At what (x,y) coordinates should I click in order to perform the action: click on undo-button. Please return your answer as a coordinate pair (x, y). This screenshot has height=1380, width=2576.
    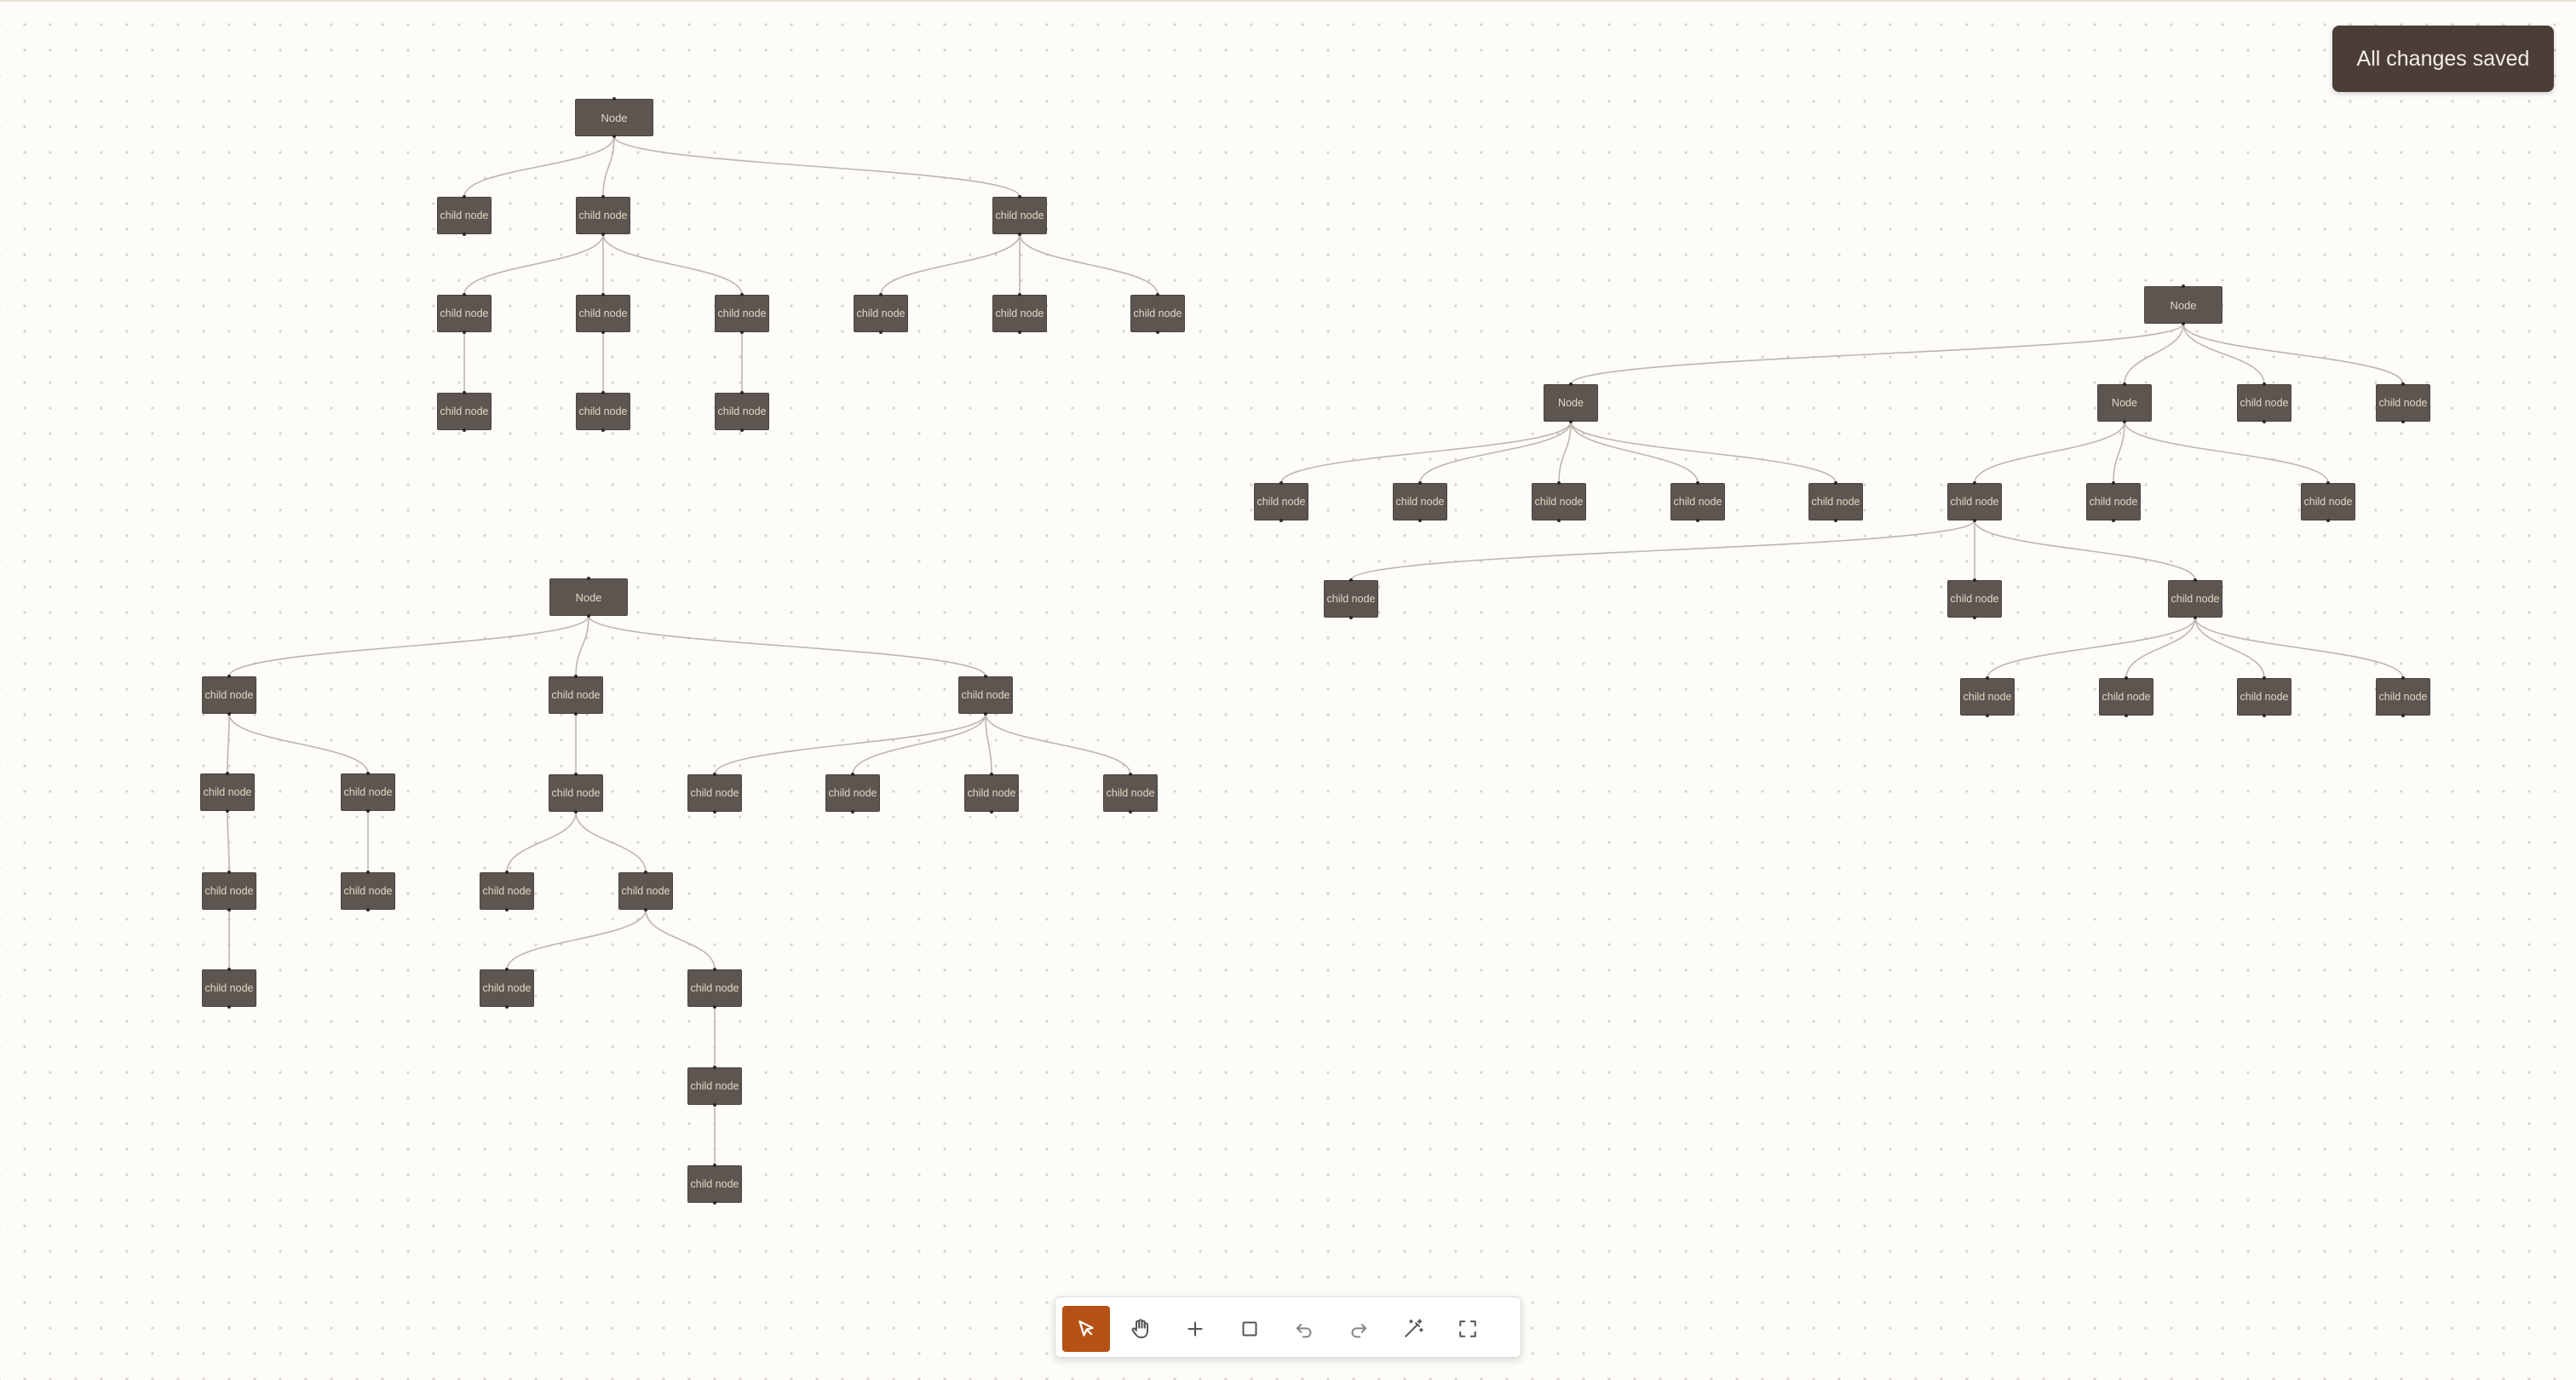
    Looking at the image, I should click on (1304, 1329).